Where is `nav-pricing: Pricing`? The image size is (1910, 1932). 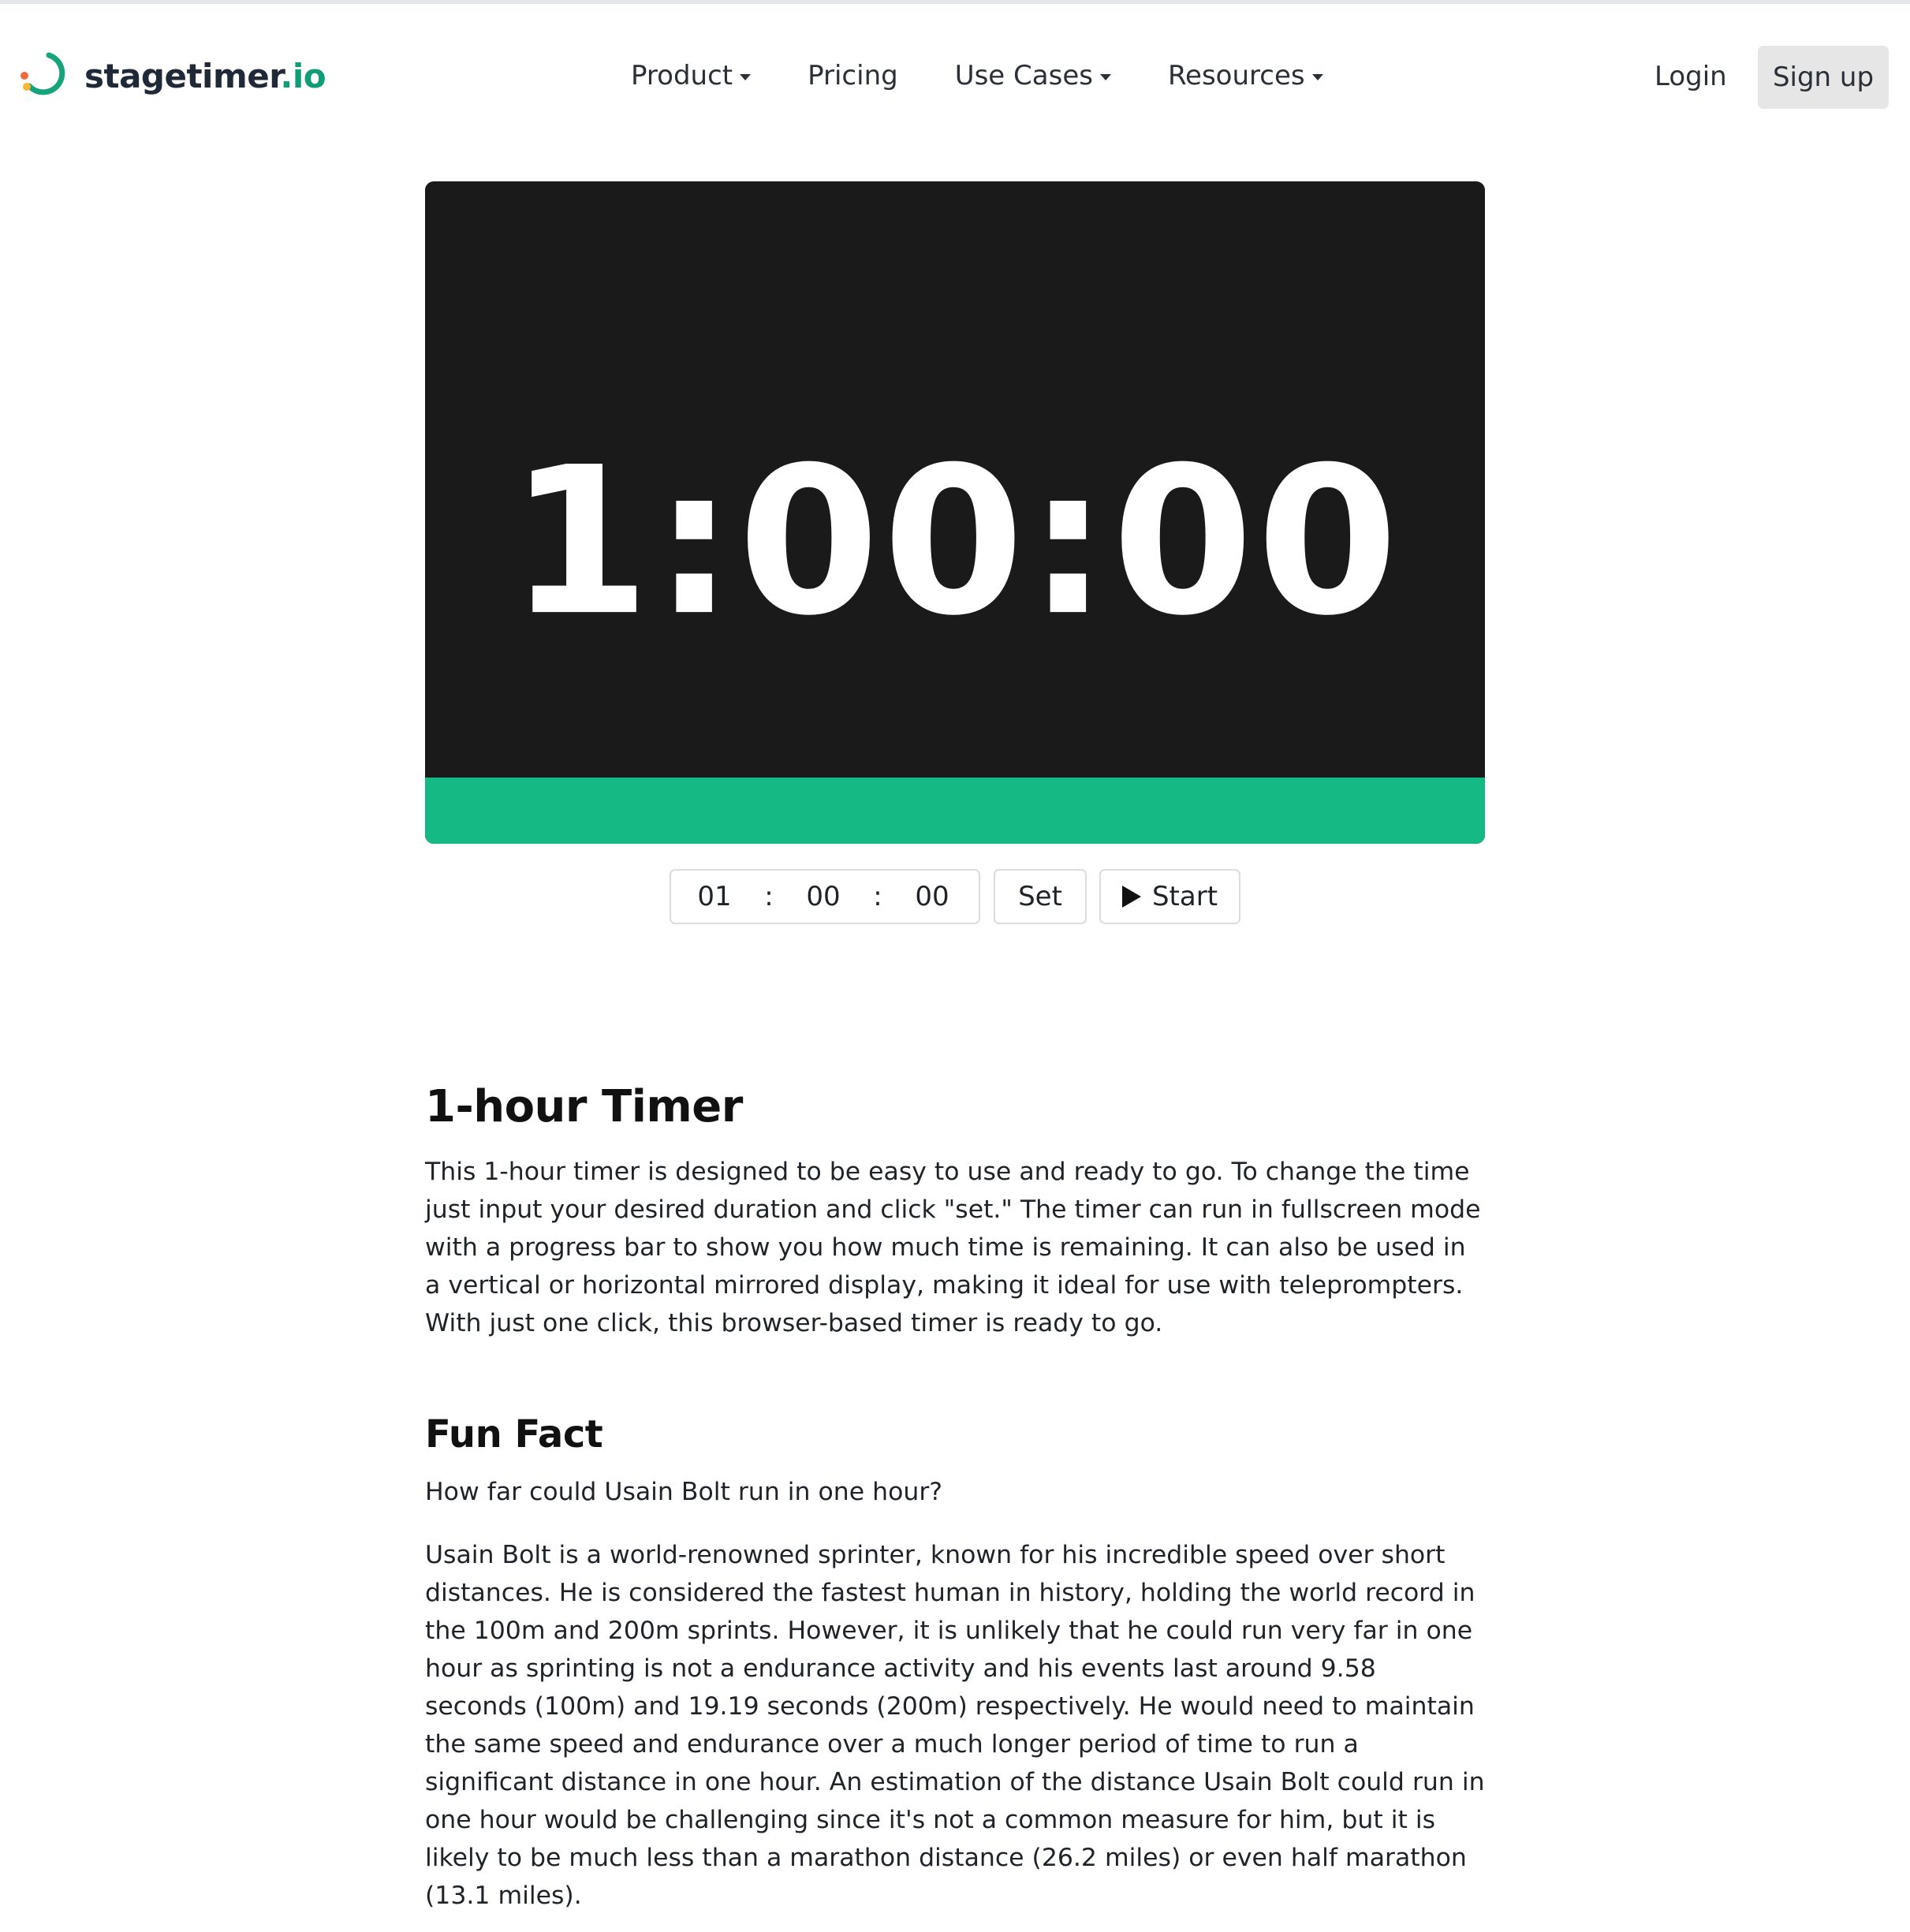
nav-pricing: Pricing is located at coordinates (853, 75).